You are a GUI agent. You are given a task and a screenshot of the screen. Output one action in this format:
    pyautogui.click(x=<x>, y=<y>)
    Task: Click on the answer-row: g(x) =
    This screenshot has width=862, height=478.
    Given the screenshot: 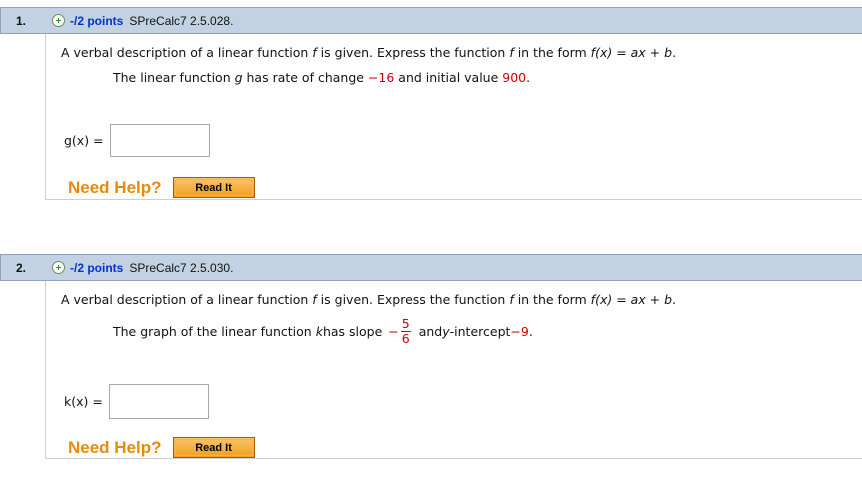 What is the action you would take?
    pyautogui.click(x=137, y=140)
    